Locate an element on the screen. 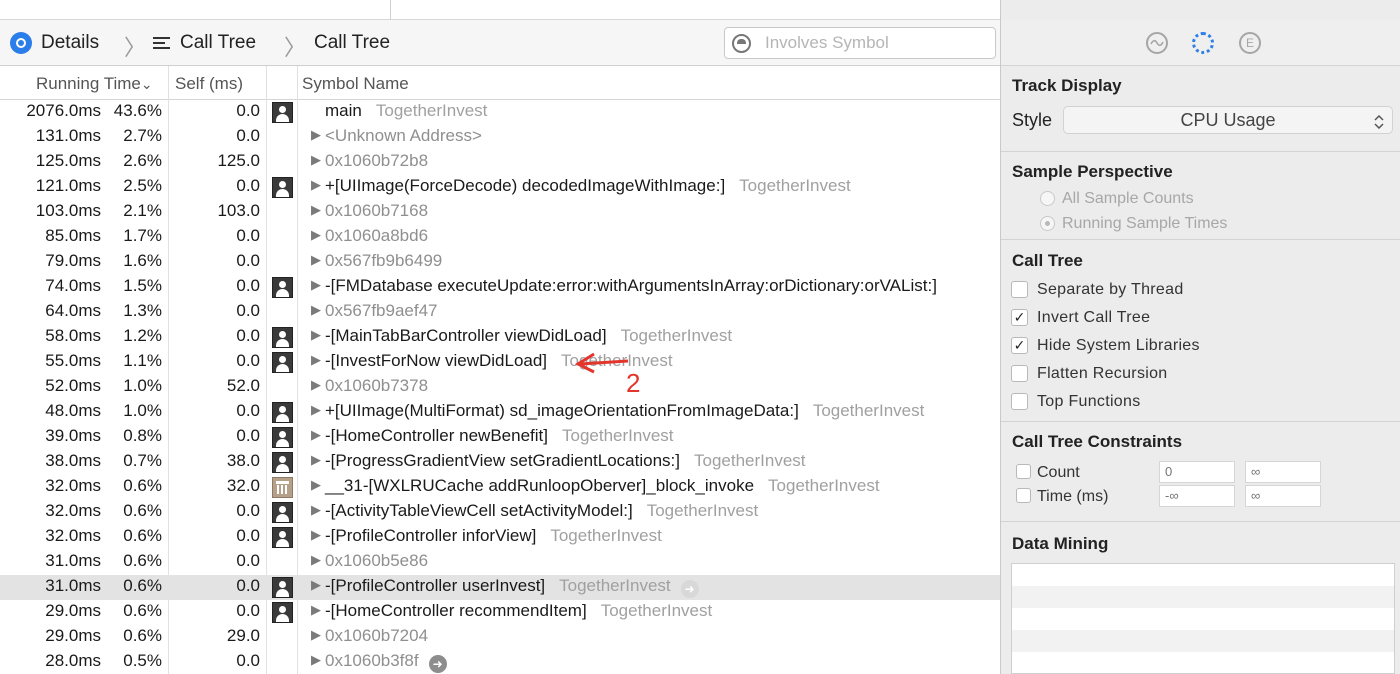 This screenshot has height=674, width=1400. table-row: 131.0ms 2.7% 0.0 ▶ <Unknown Address> is located at coordinates (500, 137).